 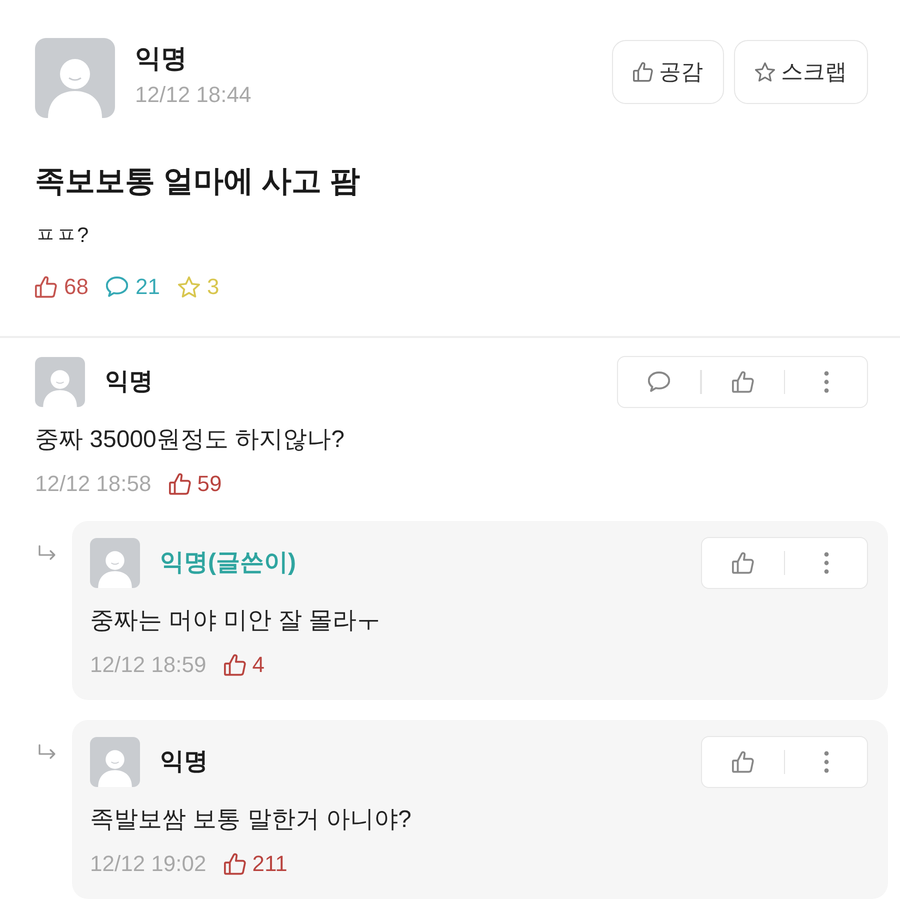 What do you see at coordinates (76, 287) in the screenshot?
I see `like-count: 68` at bounding box center [76, 287].